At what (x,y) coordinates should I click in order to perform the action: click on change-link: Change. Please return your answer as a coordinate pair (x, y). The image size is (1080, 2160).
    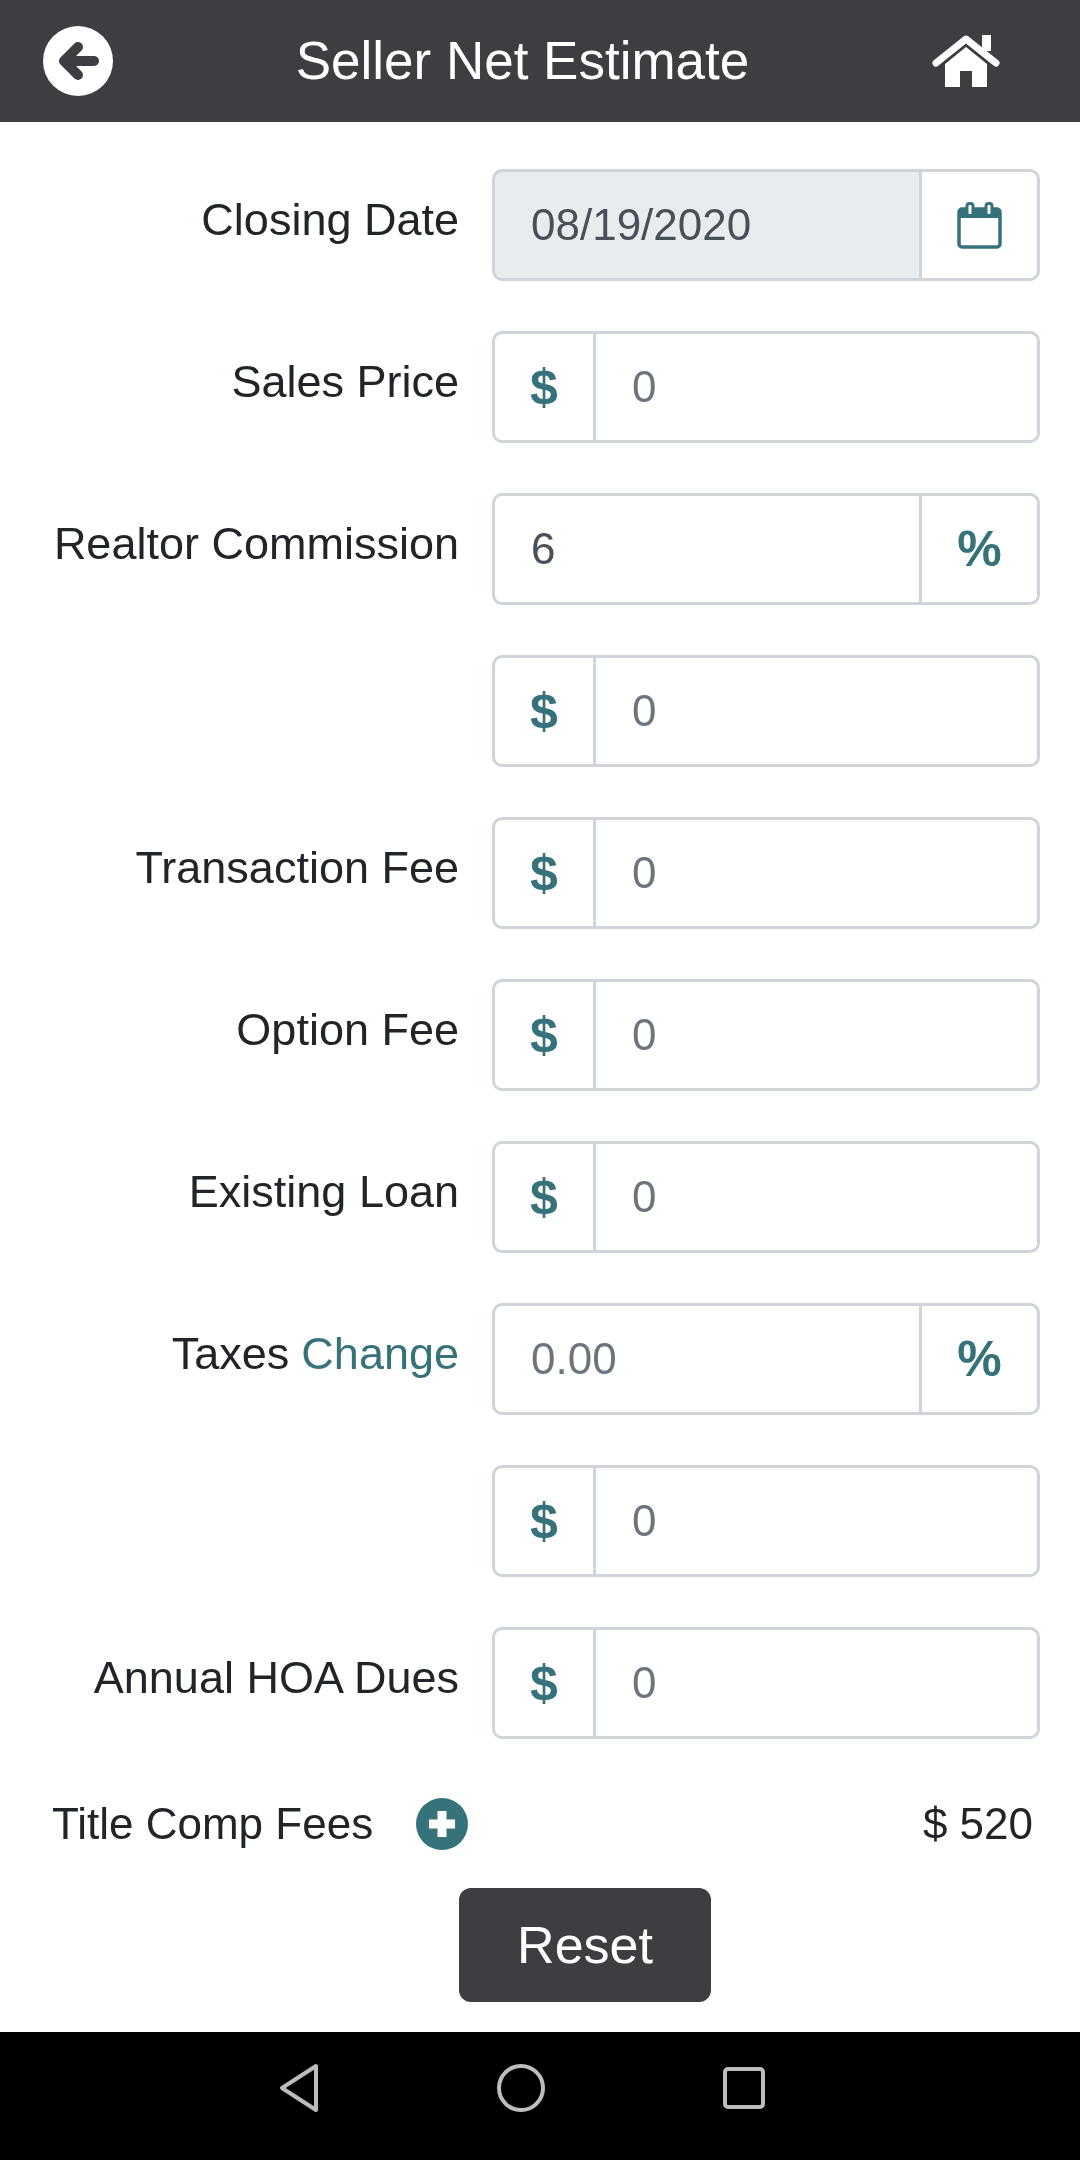
    Looking at the image, I should click on (380, 1354).